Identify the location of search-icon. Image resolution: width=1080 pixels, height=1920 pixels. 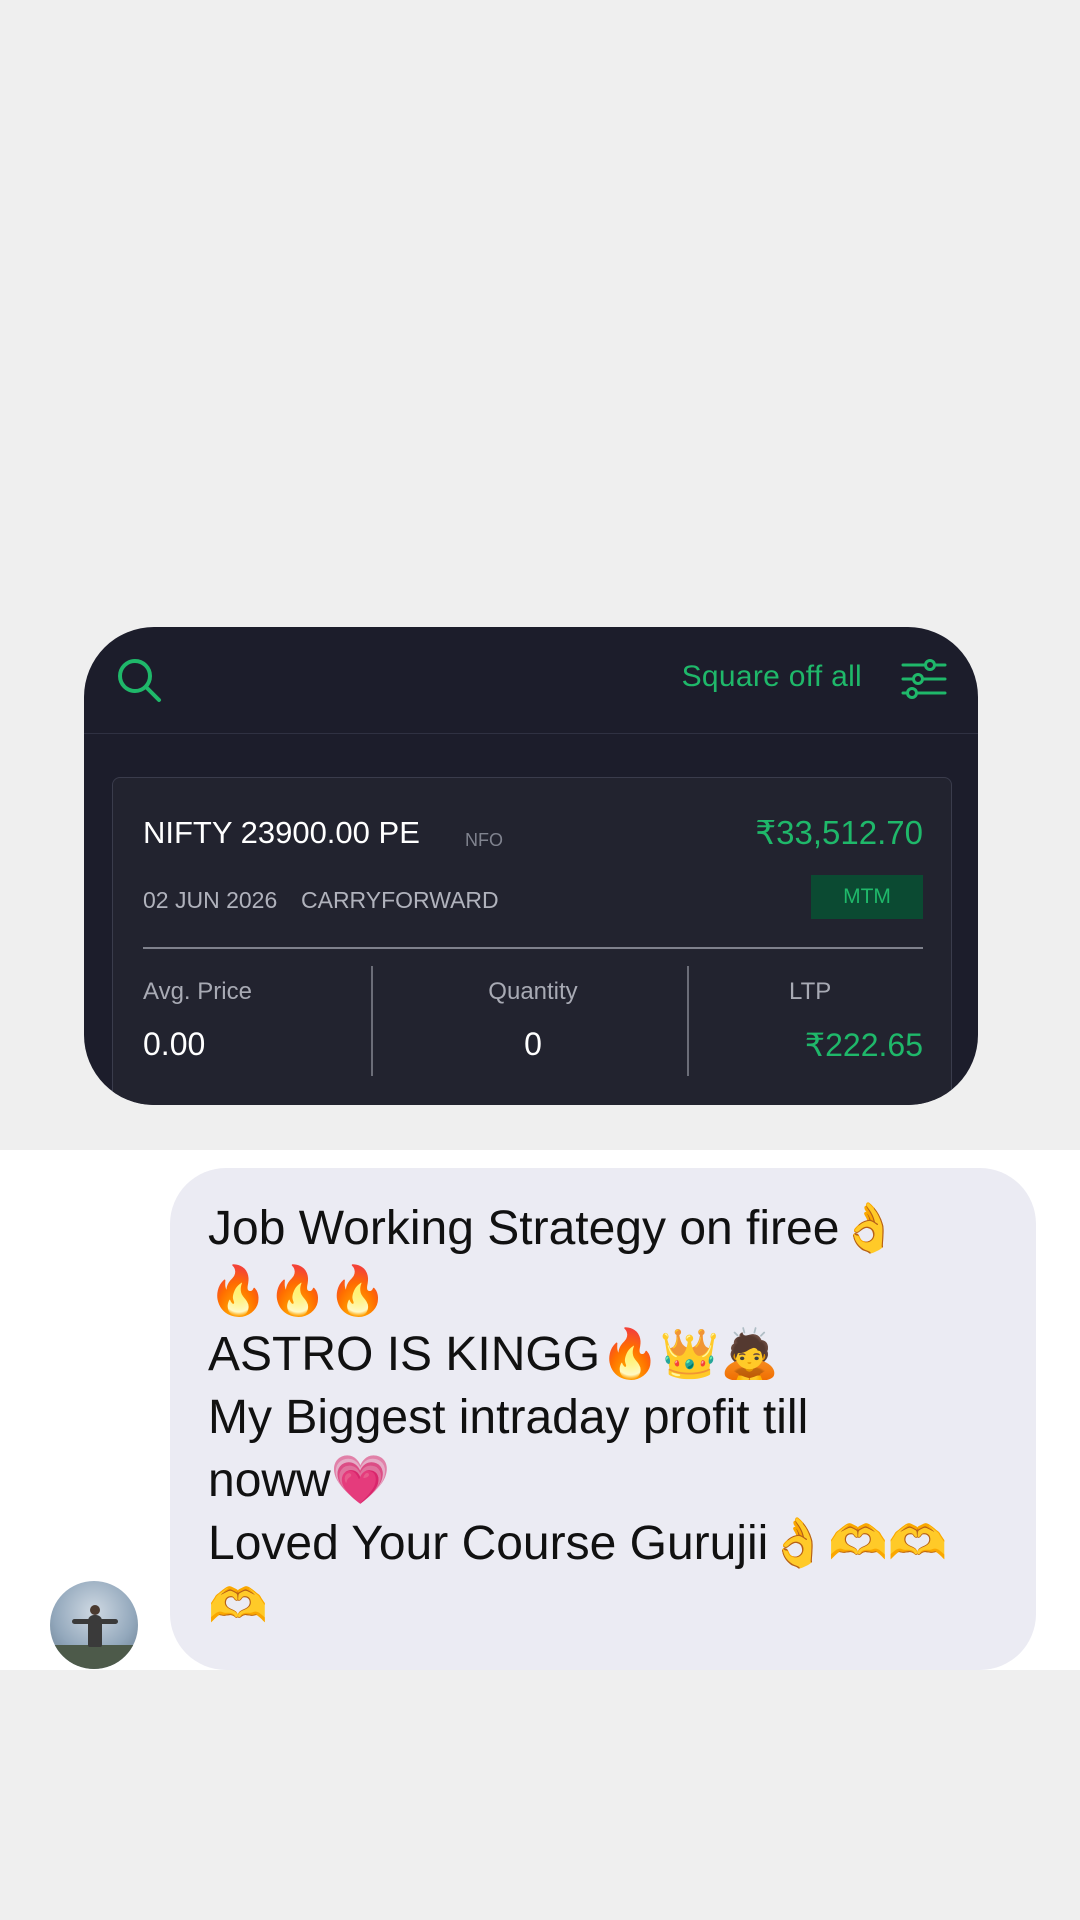
(139, 680).